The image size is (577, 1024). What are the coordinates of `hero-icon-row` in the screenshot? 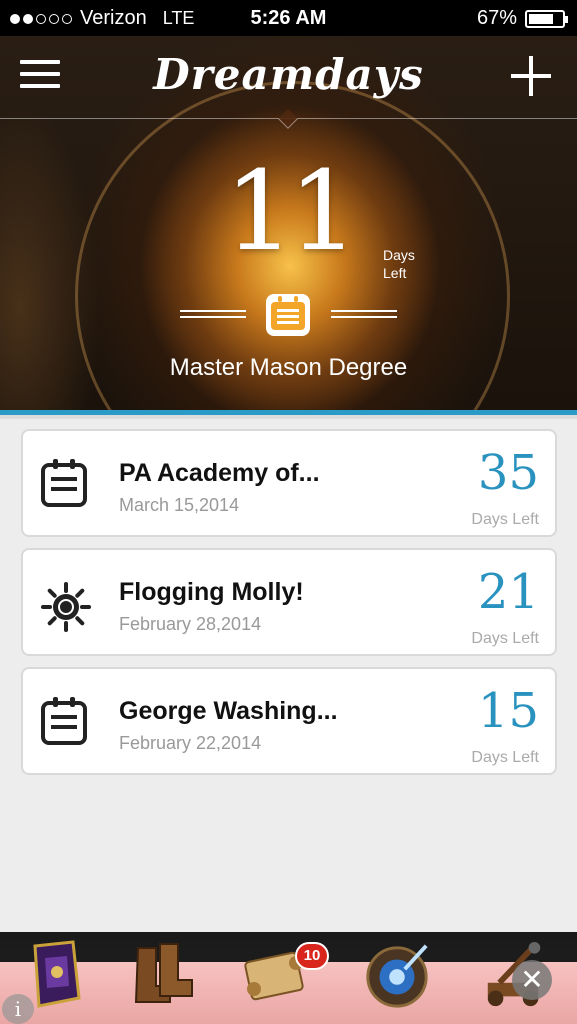 It's located at (288, 316).